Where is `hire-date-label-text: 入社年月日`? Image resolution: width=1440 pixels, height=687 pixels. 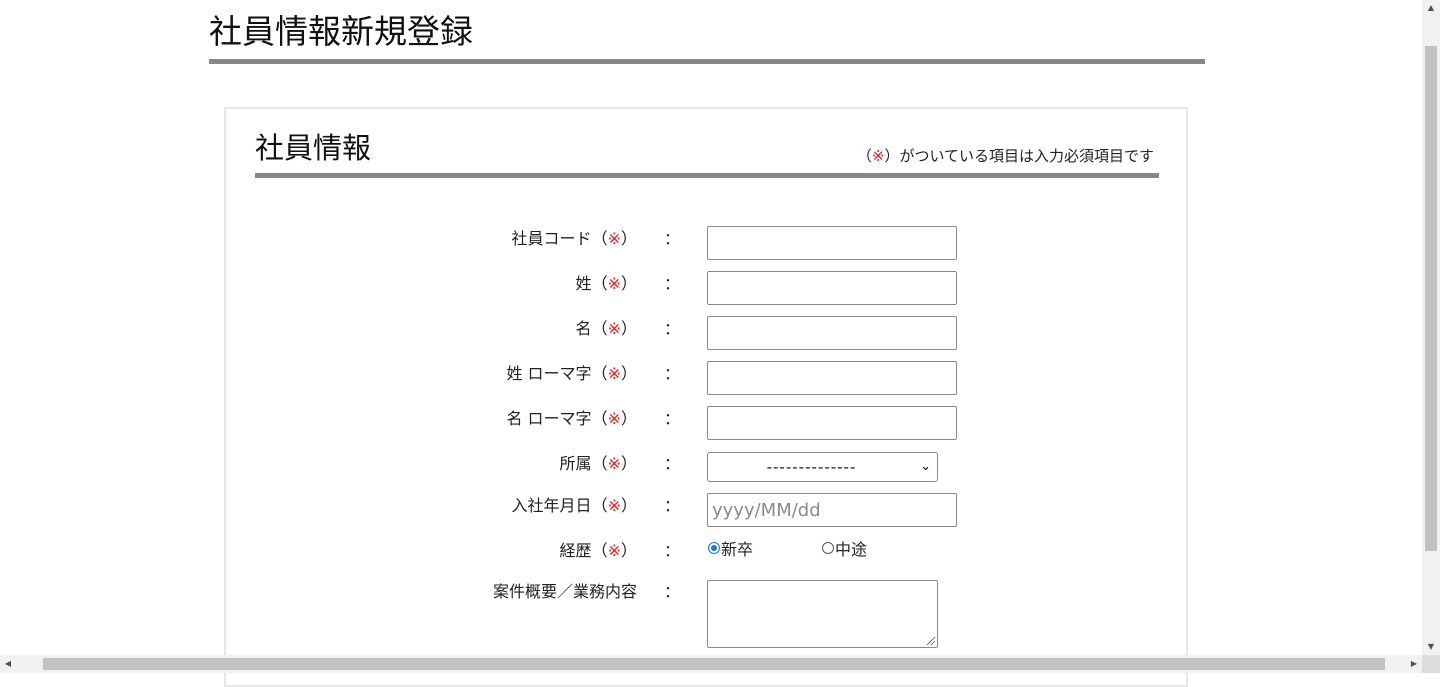 hire-date-label-text: 入社年月日 is located at coordinates (551, 505).